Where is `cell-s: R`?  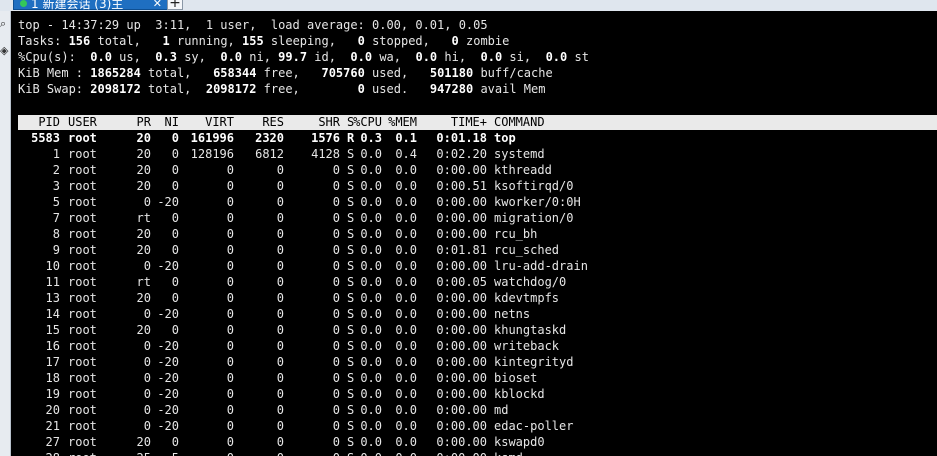
cell-s: R is located at coordinates (351, 138).